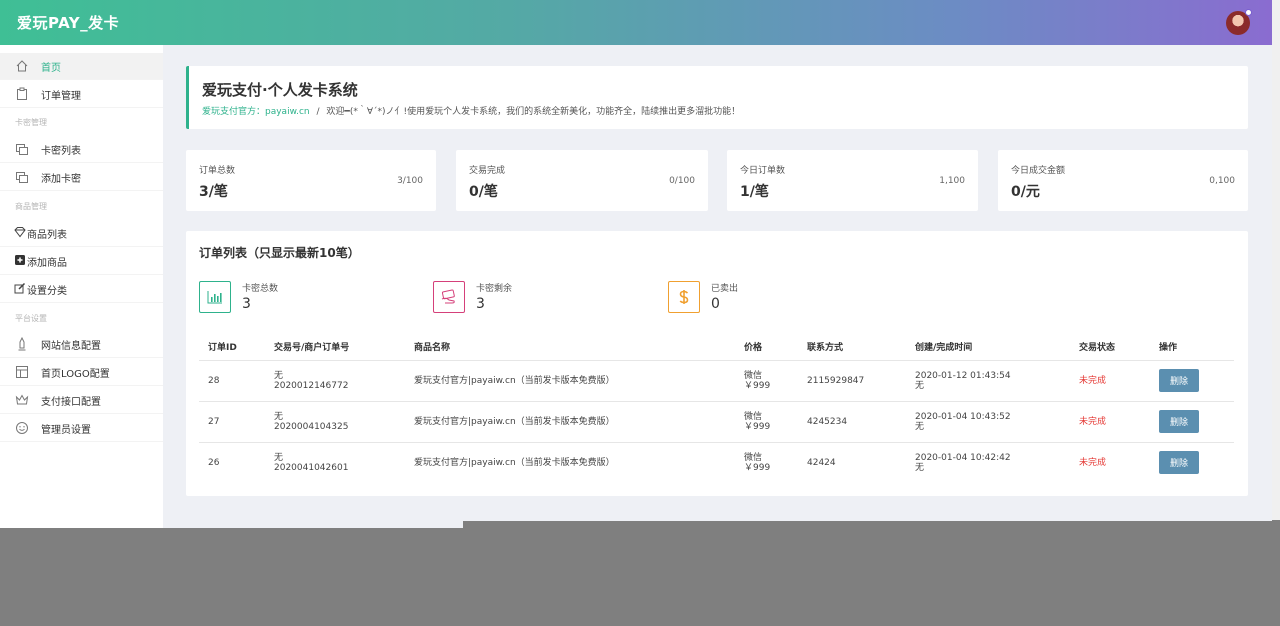 Image resolution: width=1280 pixels, height=626 pixels. What do you see at coordinates (22, 343) in the screenshot?
I see `tower-icon` at bounding box center [22, 343].